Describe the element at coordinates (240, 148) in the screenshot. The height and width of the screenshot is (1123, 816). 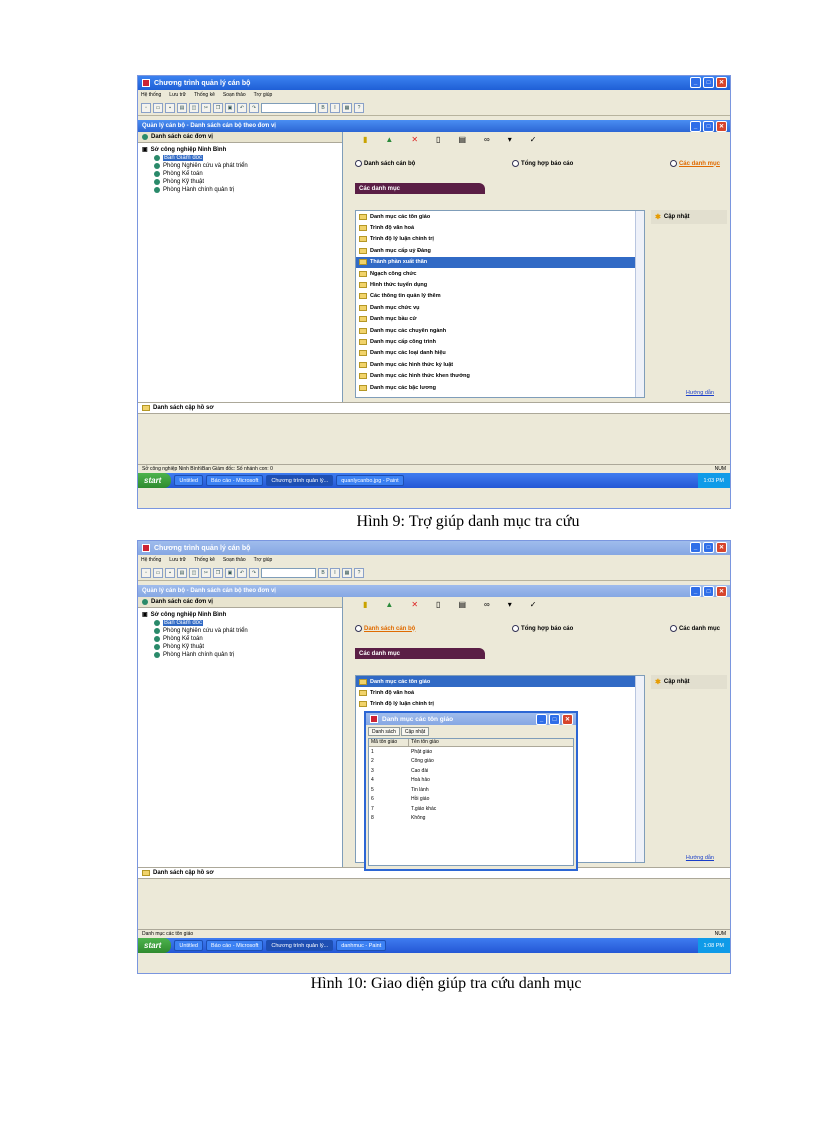
I see `tree-root: ▣ Sở công nghiệp Ninh Bình` at that location.